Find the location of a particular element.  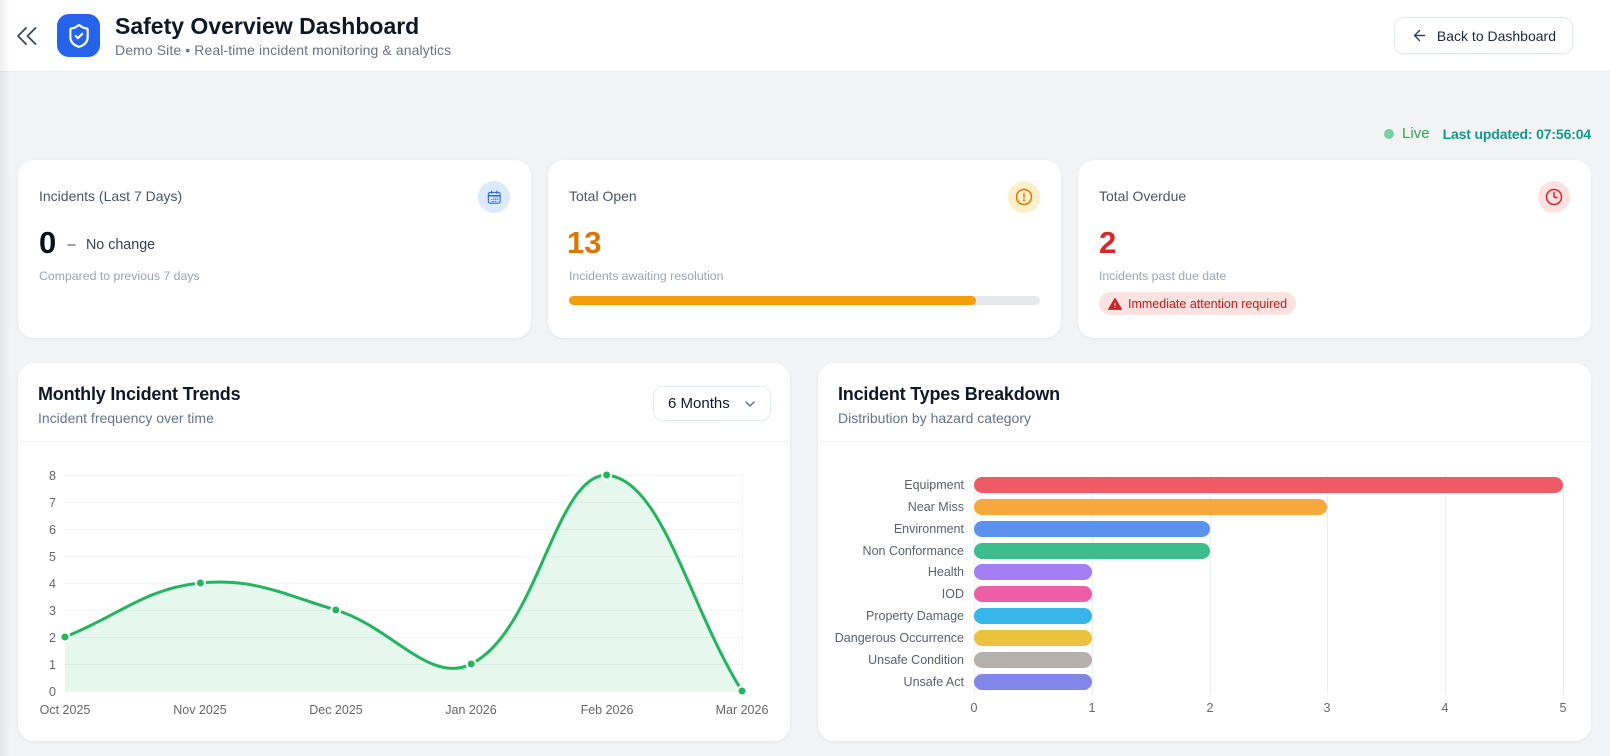

svg-text: IOD is located at coordinates (953, 594).